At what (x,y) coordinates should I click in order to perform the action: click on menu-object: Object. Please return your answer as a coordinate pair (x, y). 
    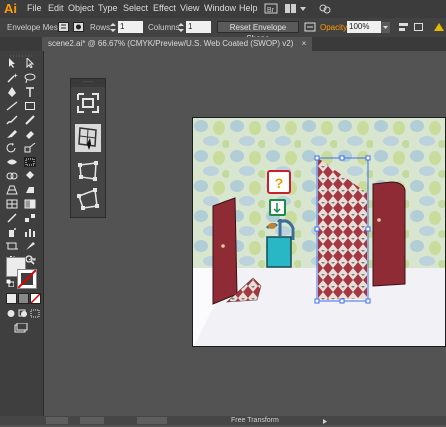
    Looking at the image, I should click on (81, 8).